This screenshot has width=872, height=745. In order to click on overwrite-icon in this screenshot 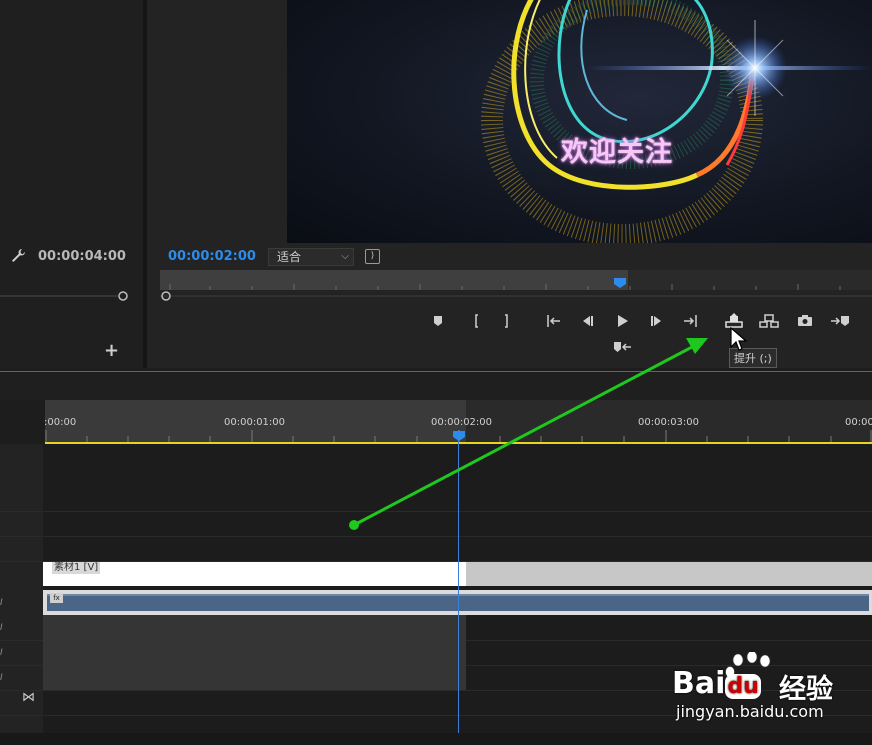, I will do `click(622, 347)`.